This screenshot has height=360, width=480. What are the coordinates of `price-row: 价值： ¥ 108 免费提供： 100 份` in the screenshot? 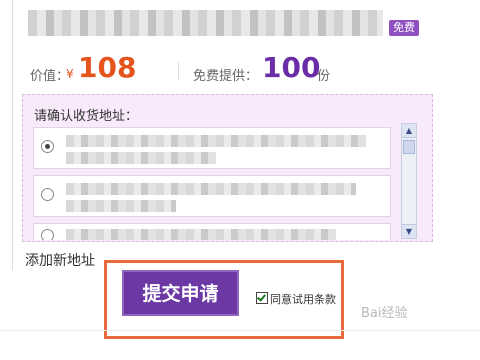 It's located at (250, 68).